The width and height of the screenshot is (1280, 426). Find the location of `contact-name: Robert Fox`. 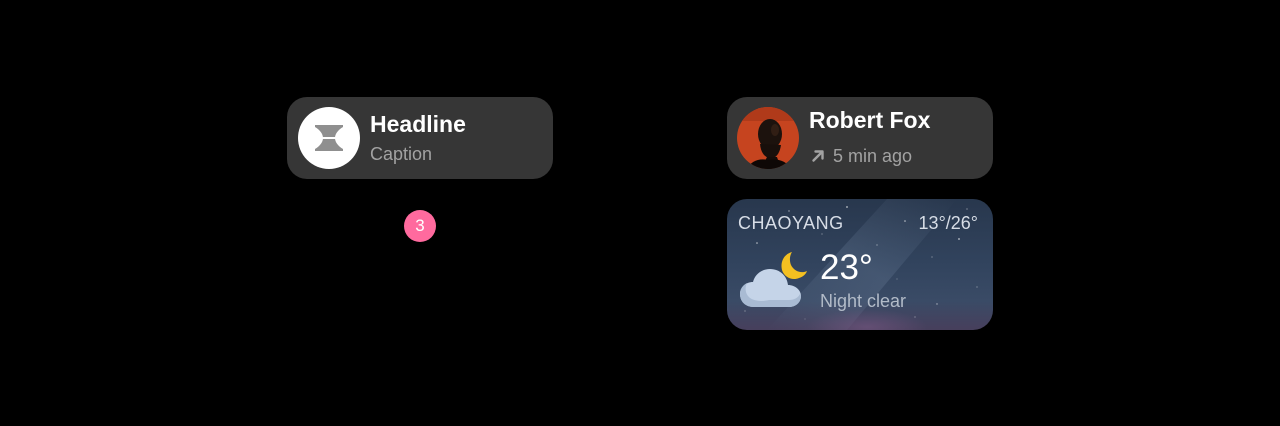

contact-name: Robert Fox is located at coordinates (870, 120).